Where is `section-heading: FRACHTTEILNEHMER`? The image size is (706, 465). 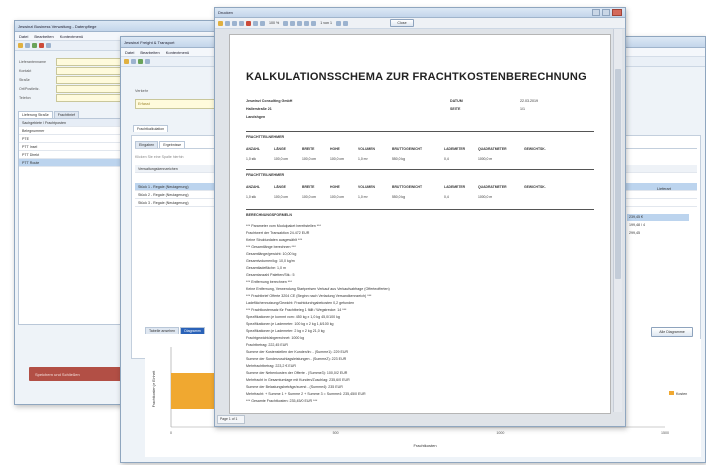 section-heading: FRACHTTEILNEHMER is located at coordinates (265, 137).